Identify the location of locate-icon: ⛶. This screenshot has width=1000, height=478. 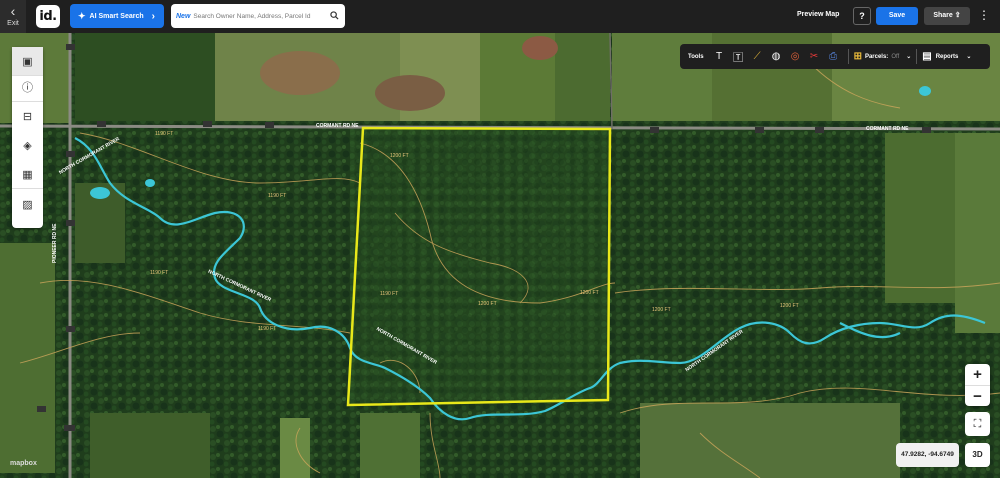
(977, 424).